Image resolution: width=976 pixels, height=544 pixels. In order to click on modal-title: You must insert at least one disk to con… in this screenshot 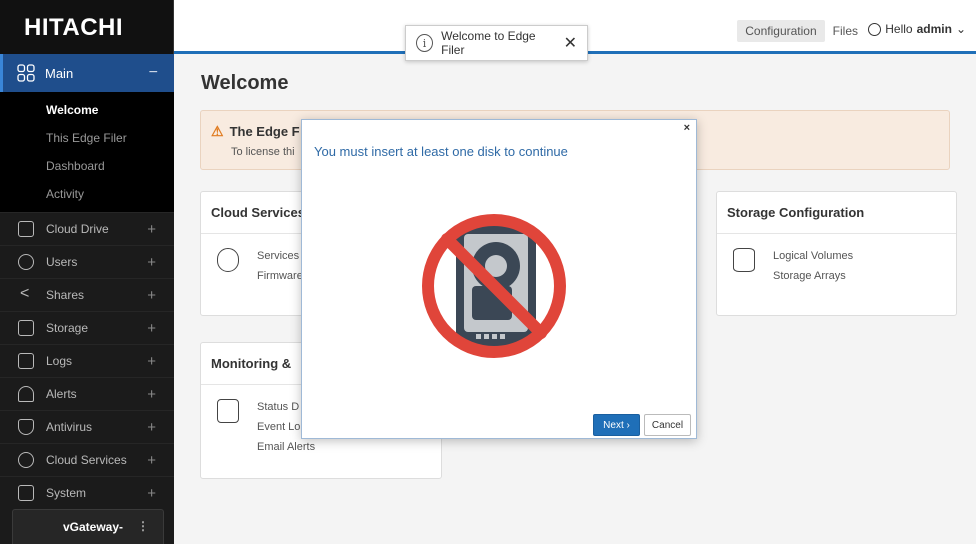, I will do `click(441, 151)`.